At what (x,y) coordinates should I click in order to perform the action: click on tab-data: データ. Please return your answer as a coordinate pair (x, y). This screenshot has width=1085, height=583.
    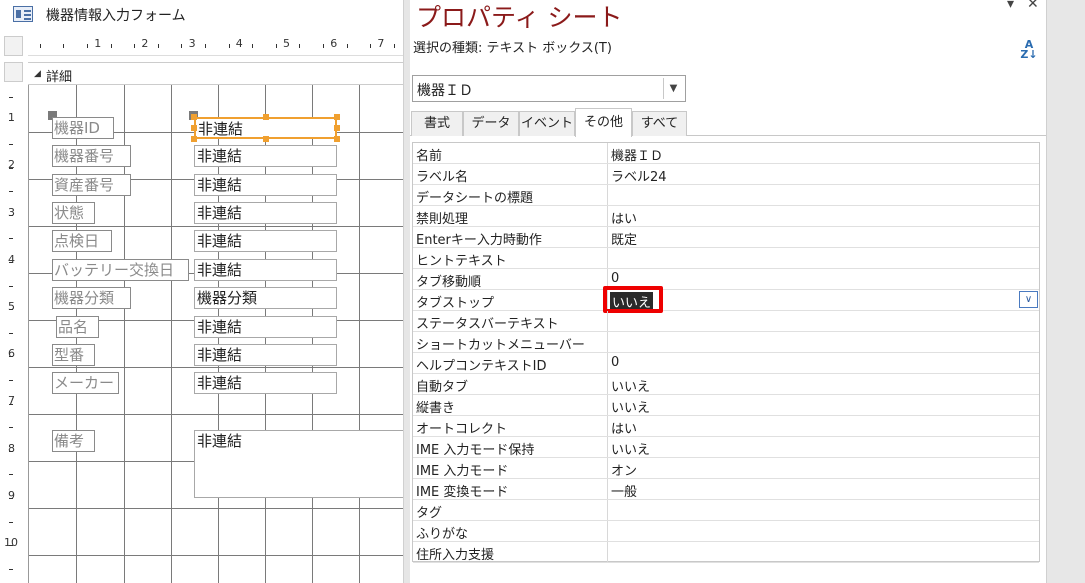
    Looking at the image, I should click on (491, 123).